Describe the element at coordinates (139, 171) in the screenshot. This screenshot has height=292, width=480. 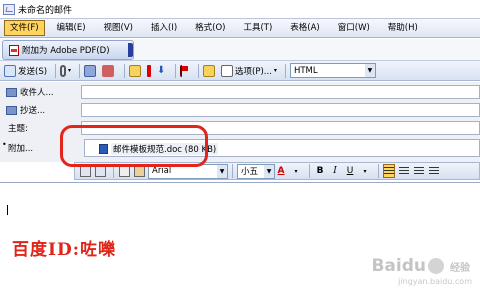
I see `paste-icon` at that location.